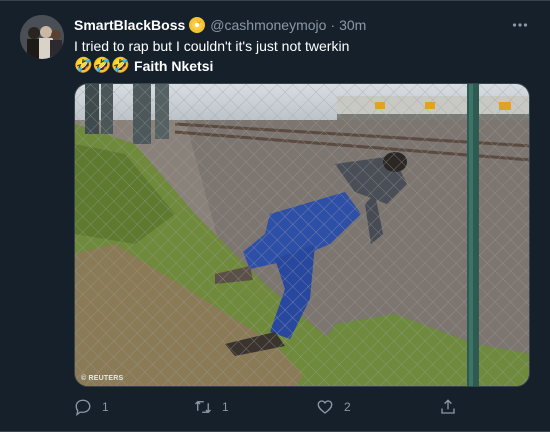  I want to click on author-name: SmartBlackBoss, so click(129, 25).